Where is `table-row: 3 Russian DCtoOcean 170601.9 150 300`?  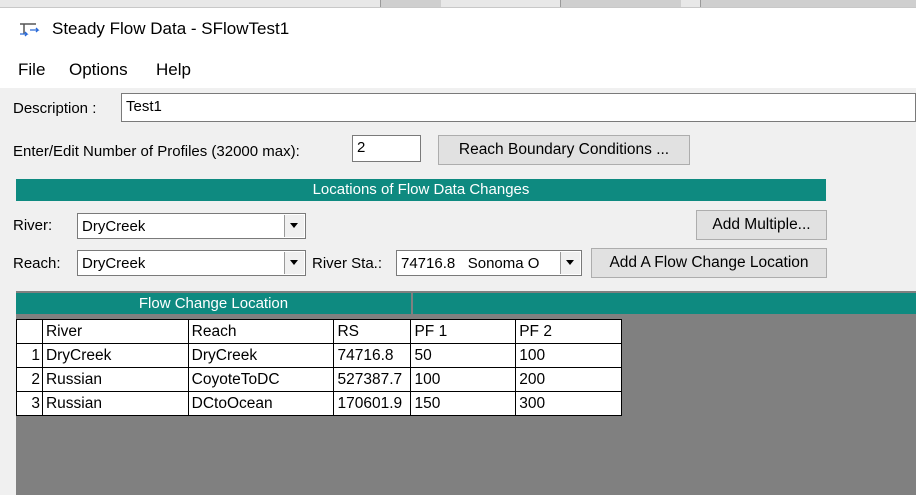 table-row: 3 Russian DCtoOcean 170601.9 150 300 is located at coordinates (319, 403).